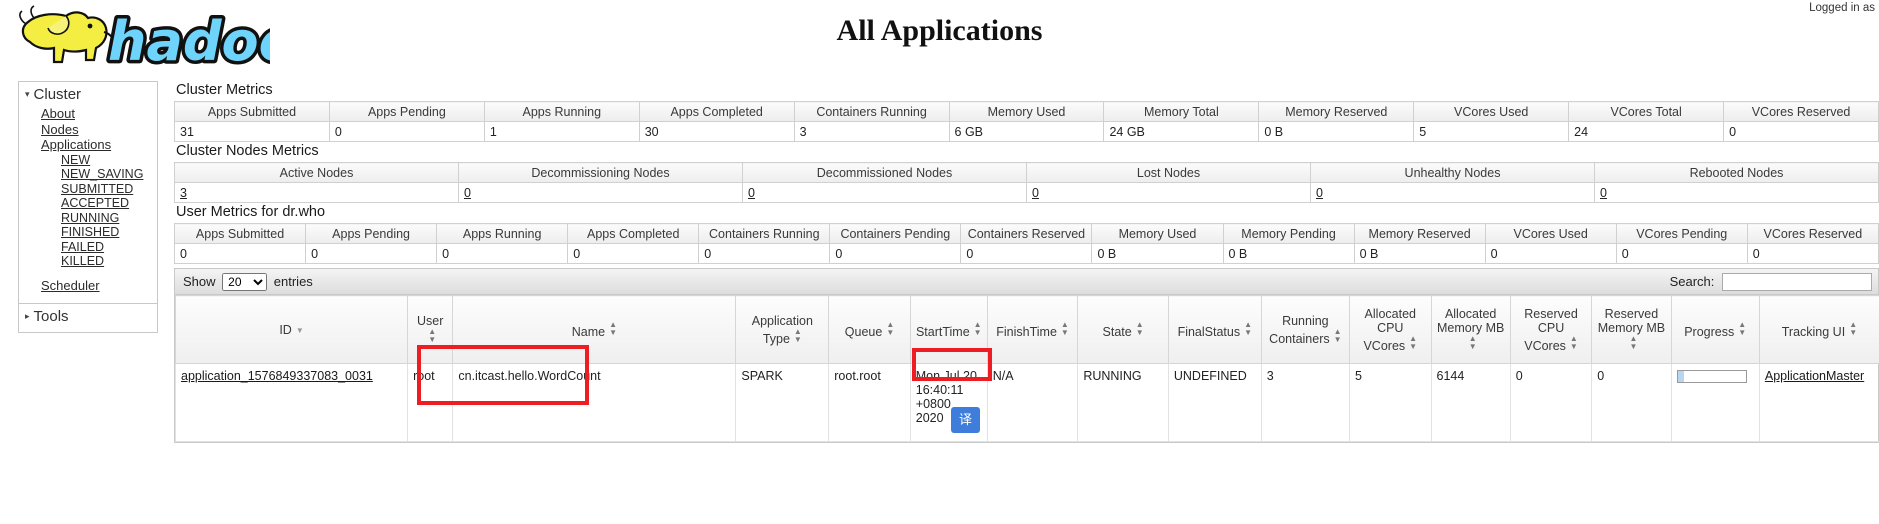  I want to click on apps-cell-queue: root.root, so click(869, 402).